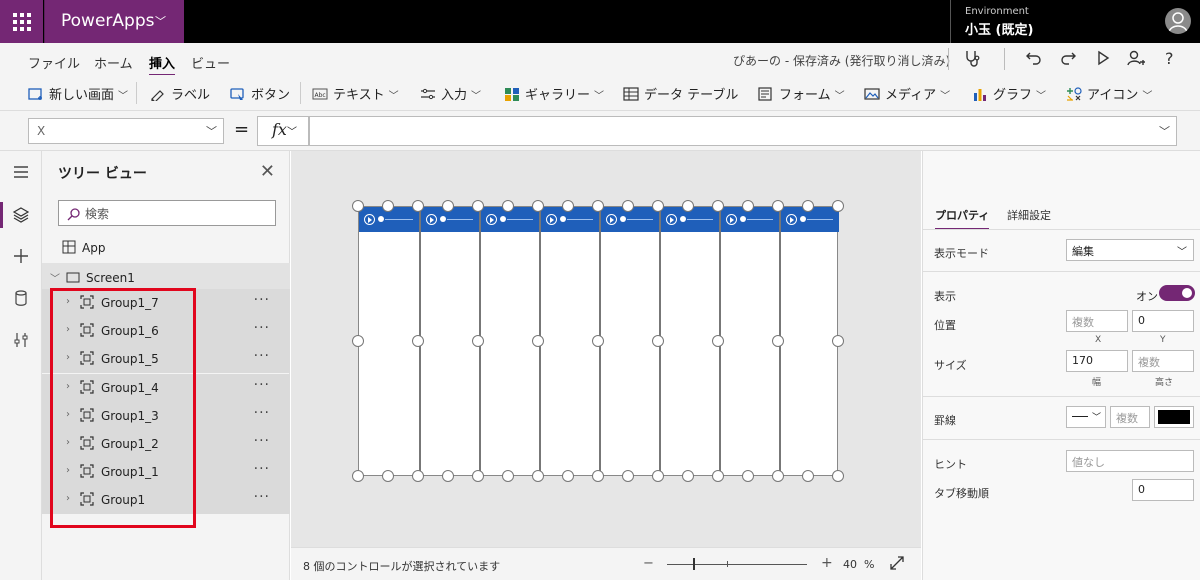 Image resolution: width=1200 pixels, height=580 pixels. I want to click on help-icon: ?, so click(1170, 58).